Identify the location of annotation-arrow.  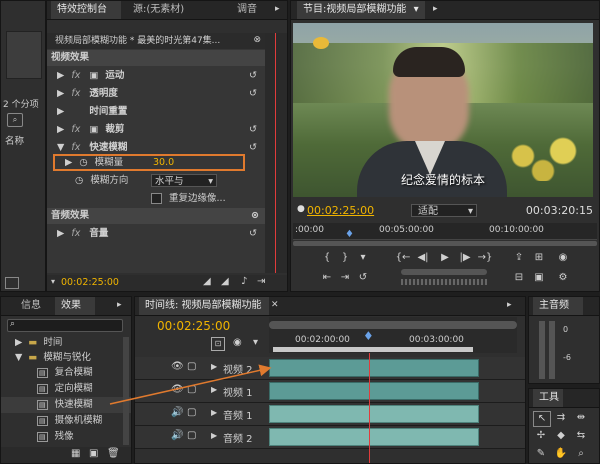
(190, 384).